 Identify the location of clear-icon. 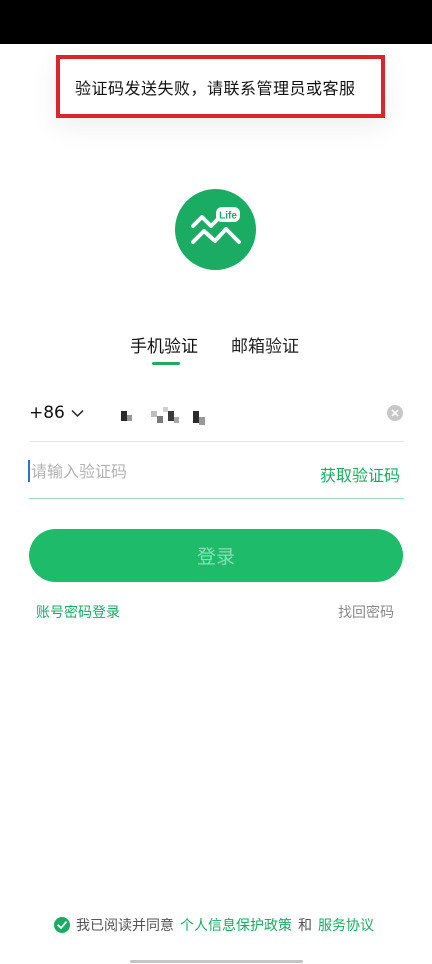
(395, 413).